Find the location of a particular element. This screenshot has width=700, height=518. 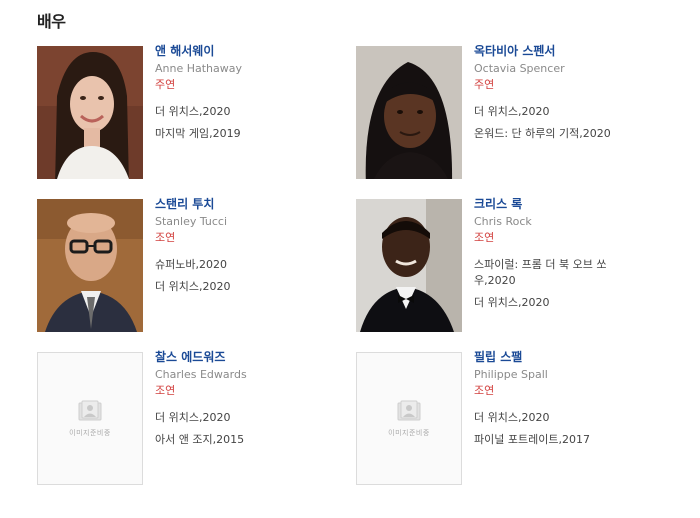

actor-english-name: Anne Hathaway is located at coordinates (199, 68).